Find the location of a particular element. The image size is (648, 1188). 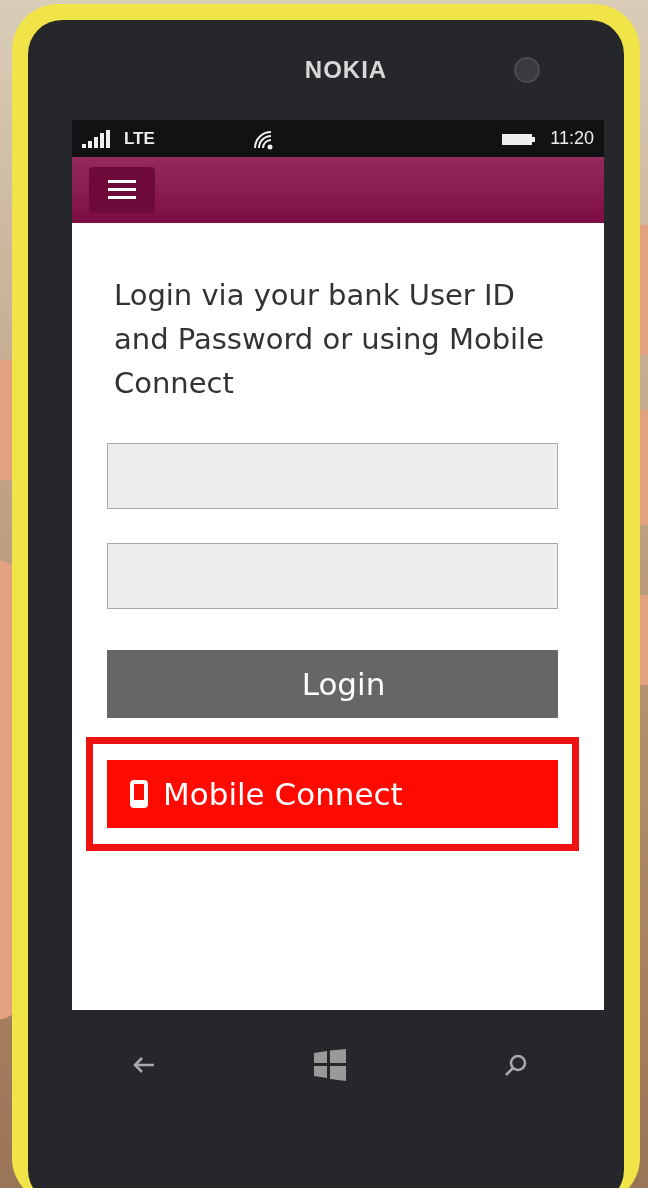

network-label: LTE is located at coordinates (139, 138).